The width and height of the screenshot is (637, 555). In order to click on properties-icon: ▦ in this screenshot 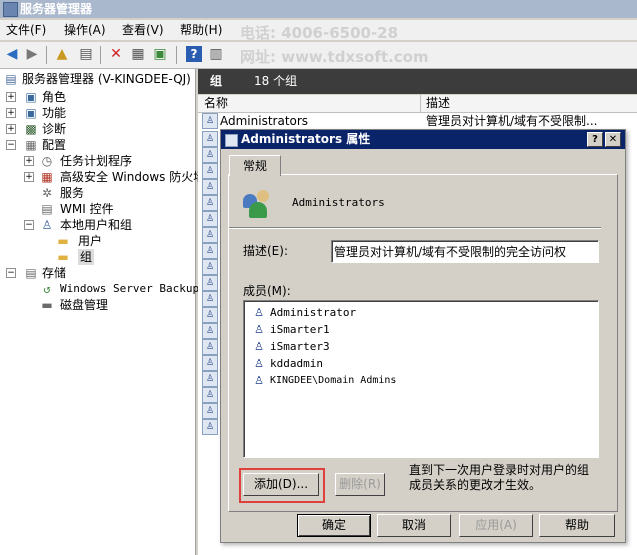, I will do `click(138, 54)`.